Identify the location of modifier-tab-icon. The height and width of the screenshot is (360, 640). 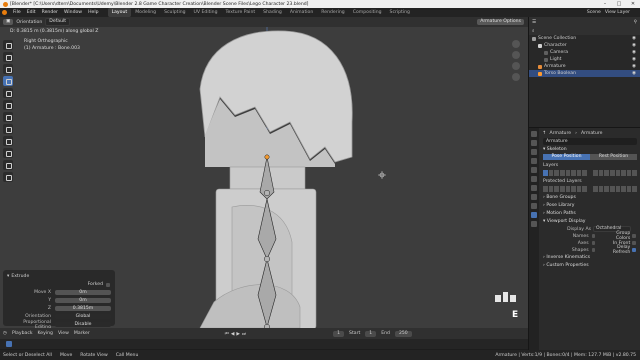
(534, 197).